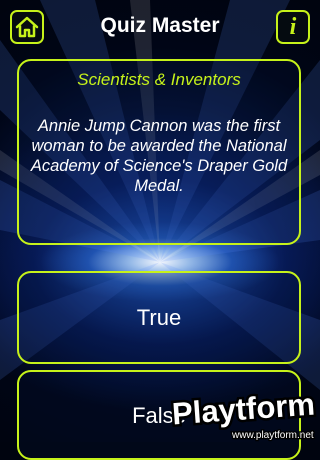  I want to click on answer-label-true: True, so click(159, 317).